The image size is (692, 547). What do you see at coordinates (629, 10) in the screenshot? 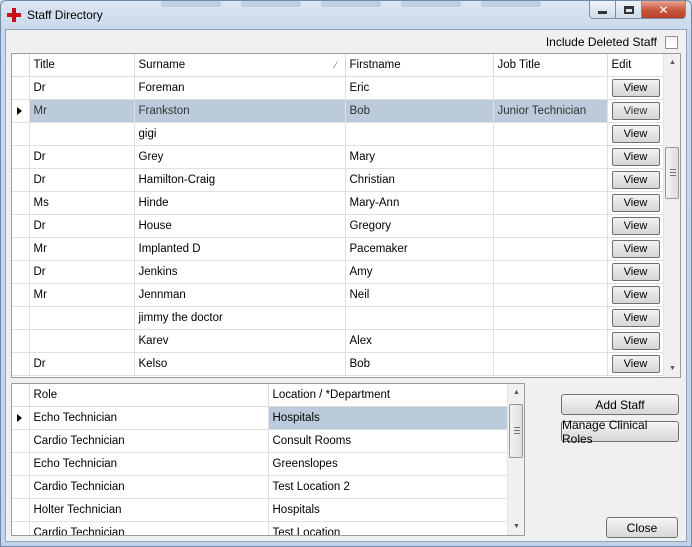
I see `maximize-button` at bounding box center [629, 10].